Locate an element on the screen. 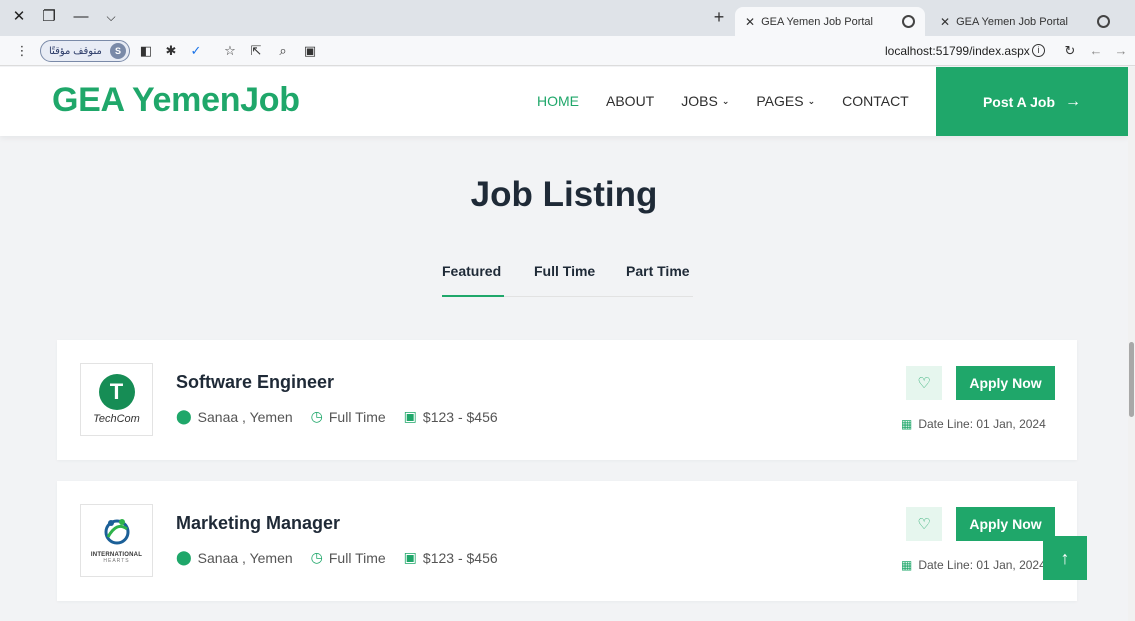 This screenshot has height=621, width=1135. post-job-label: Post A Job is located at coordinates (1019, 101).